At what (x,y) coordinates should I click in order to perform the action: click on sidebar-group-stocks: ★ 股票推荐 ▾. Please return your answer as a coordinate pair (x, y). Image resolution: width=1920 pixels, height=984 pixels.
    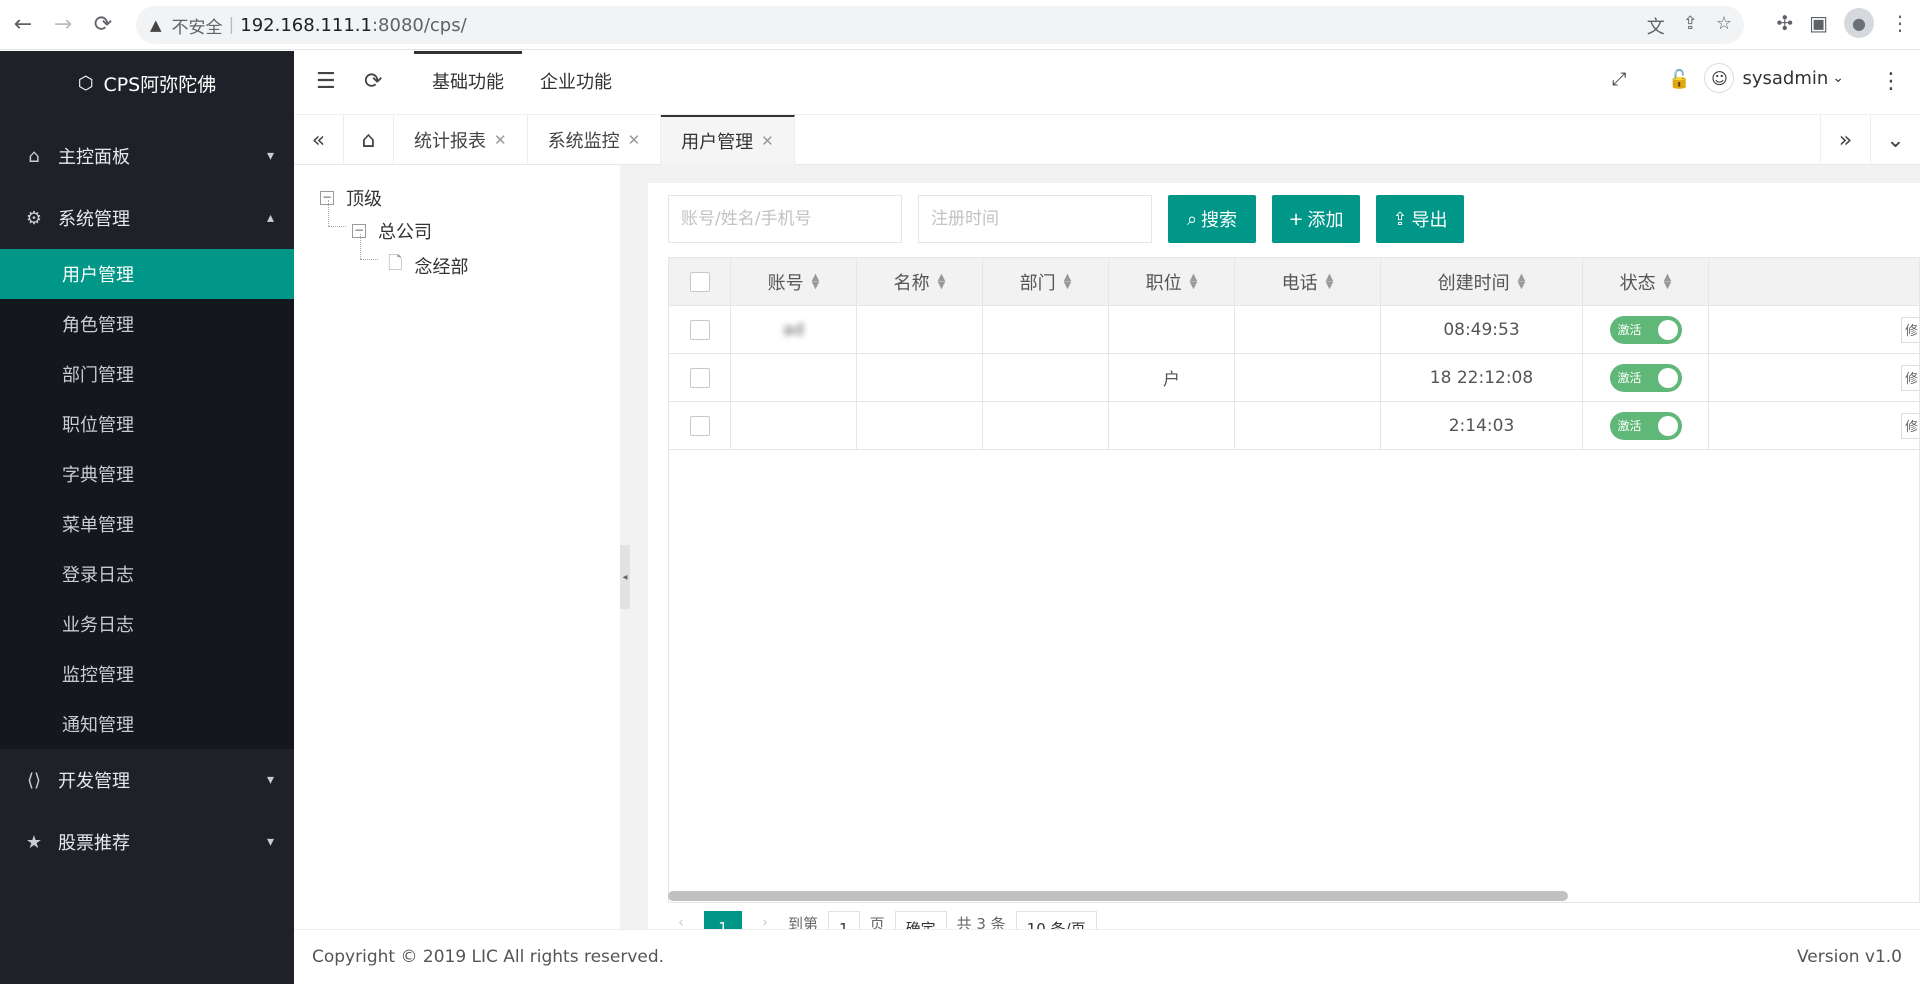
    Looking at the image, I should click on (147, 842).